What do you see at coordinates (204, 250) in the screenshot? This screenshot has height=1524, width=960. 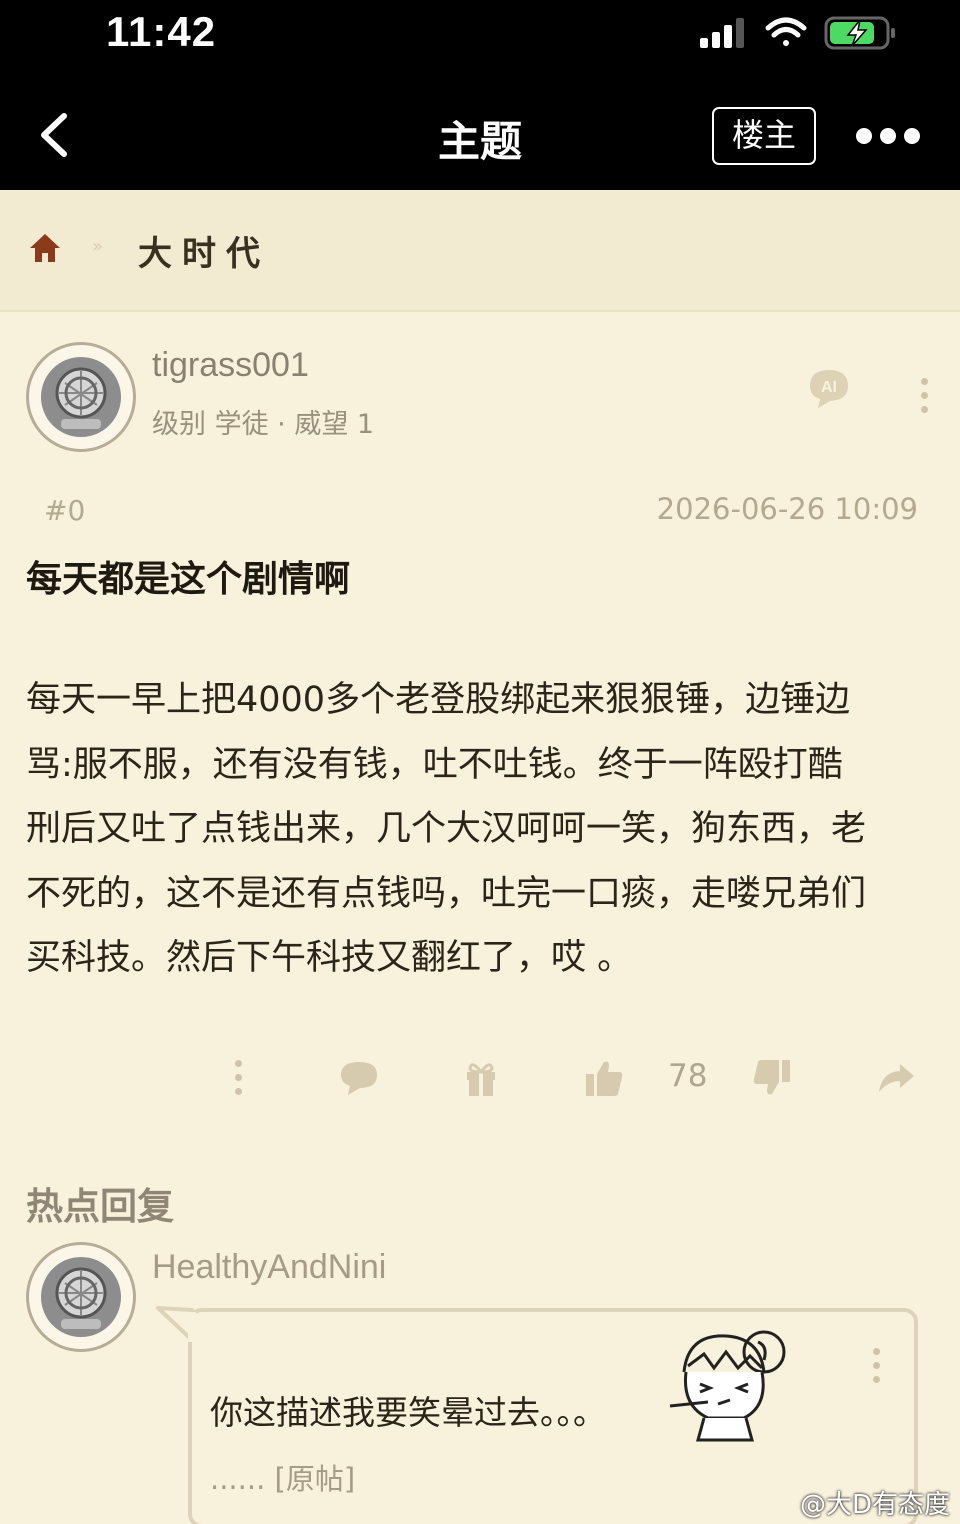 I see `breadcrumb-forum: 大时代` at bounding box center [204, 250].